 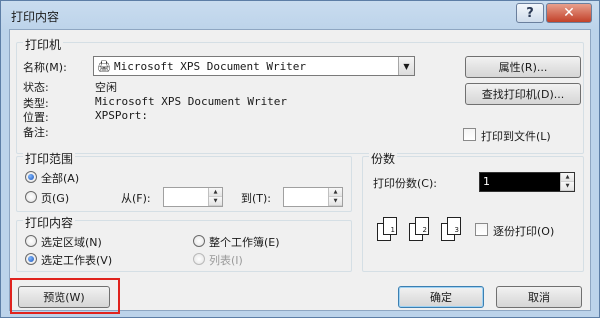 I want to click on print-content-group: 打印内容 选定区域(N) 整个工作簿(E) 选定工作表(V) 列表(I), so click(x=184, y=243).